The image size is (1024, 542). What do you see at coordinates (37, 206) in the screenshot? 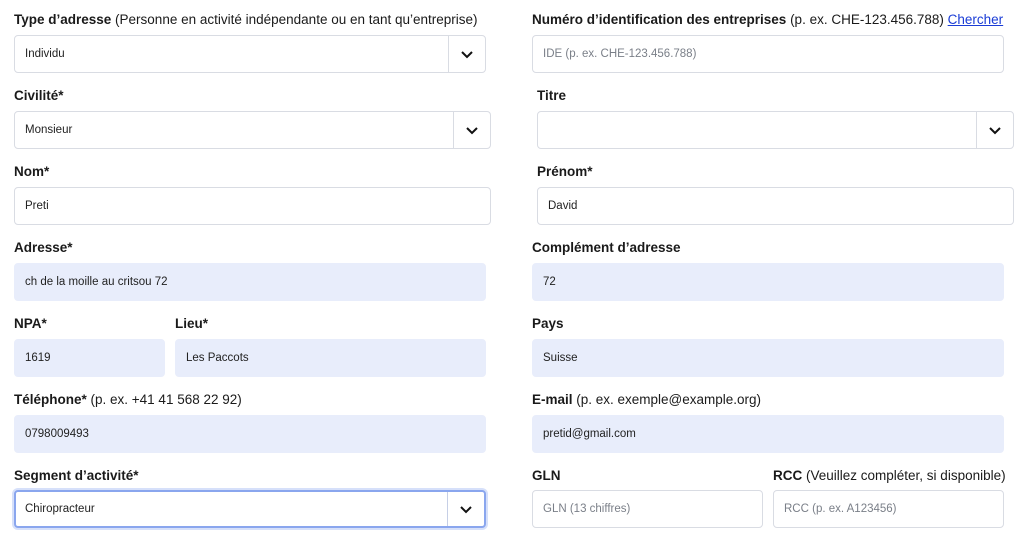
I see `nom-value: Preti` at bounding box center [37, 206].